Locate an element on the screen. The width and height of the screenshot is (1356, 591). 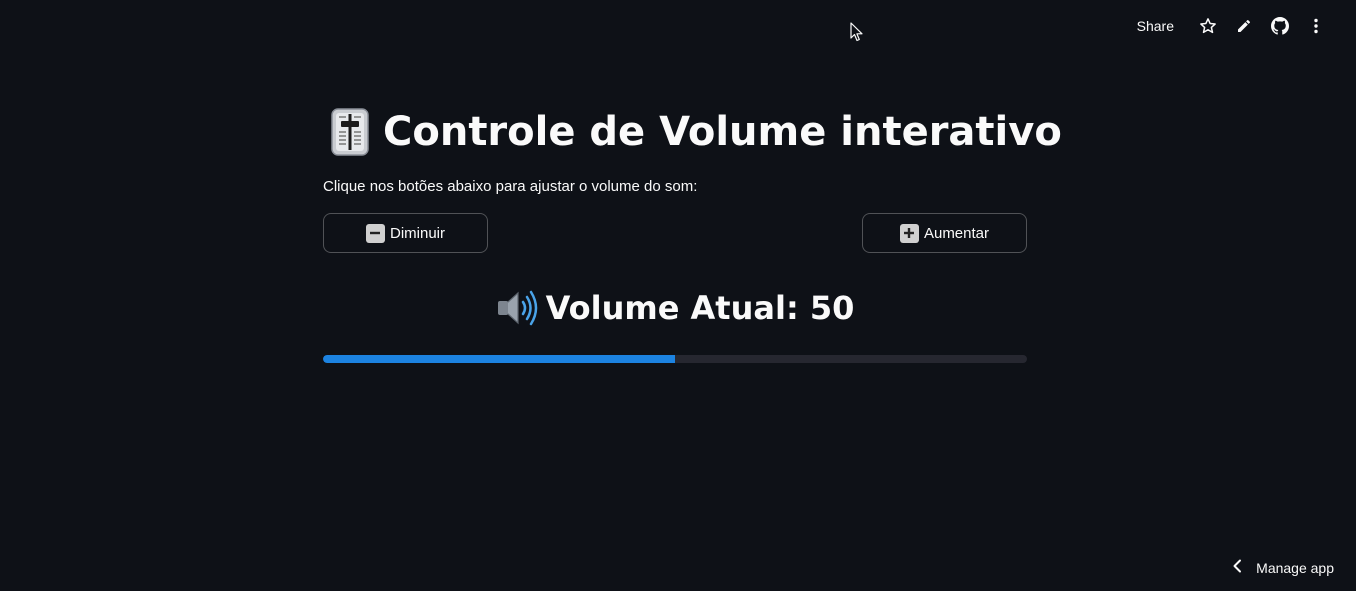
page-title-row: Controle de Volume interativo is located at coordinates (696, 132).